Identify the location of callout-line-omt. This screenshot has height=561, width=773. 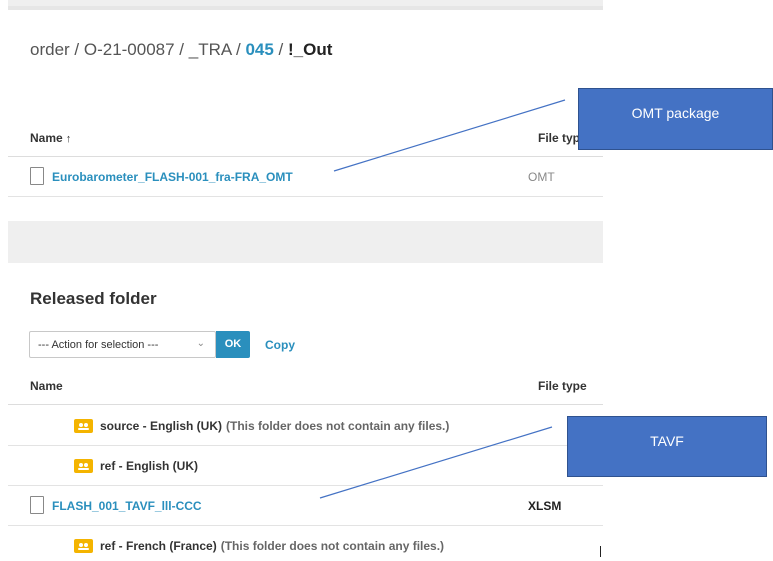
(449, 135).